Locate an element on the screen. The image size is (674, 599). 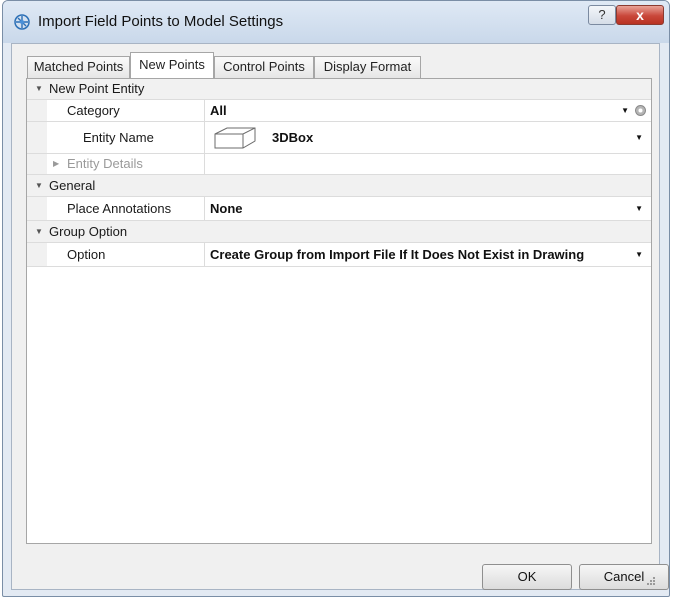
close-icon: x is located at coordinates (640, 15).